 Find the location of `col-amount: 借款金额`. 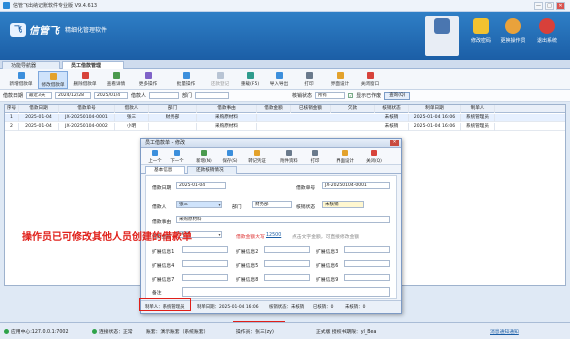

col-amount: 借款金额 is located at coordinates (274, 109).